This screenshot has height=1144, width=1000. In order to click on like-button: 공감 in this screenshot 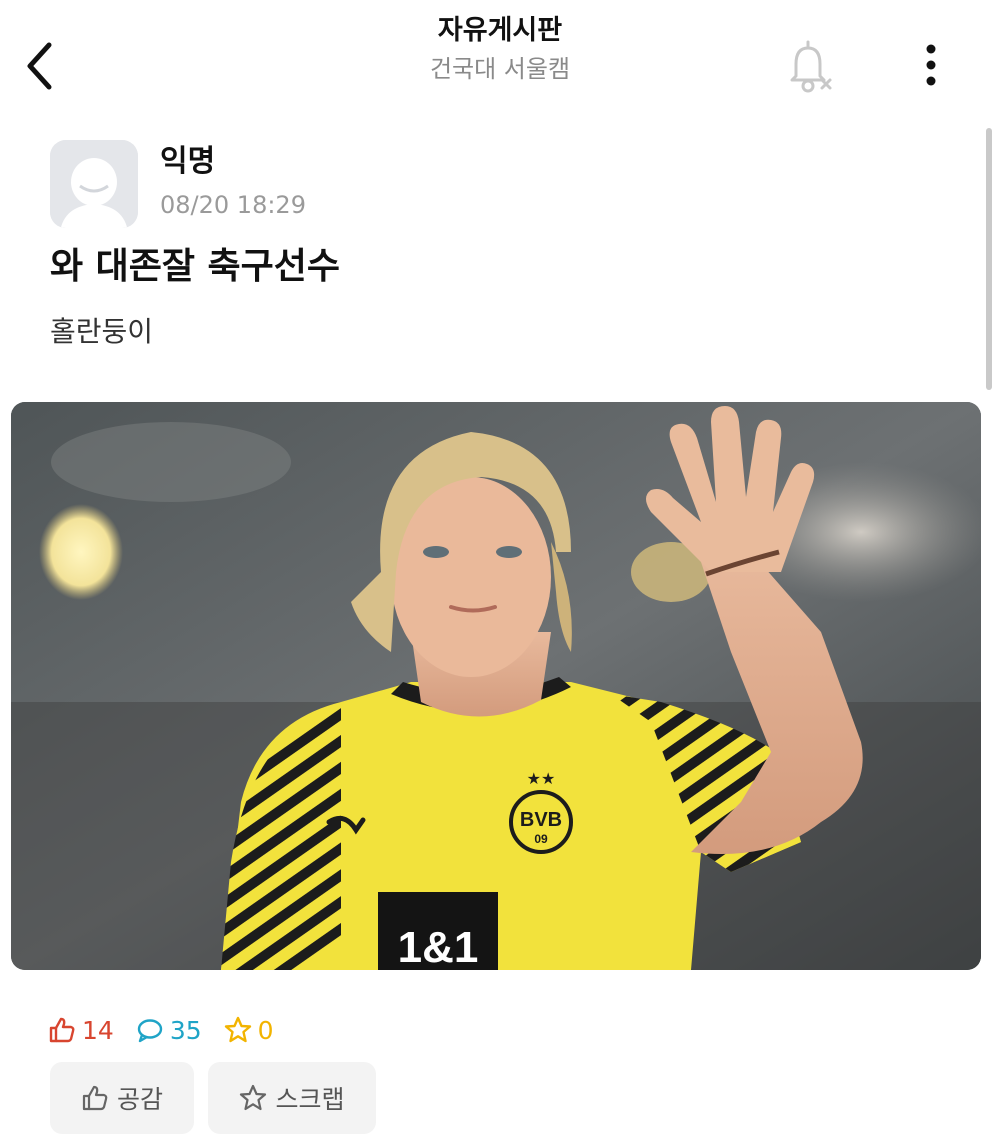, I will do `click(122, 1098)`.